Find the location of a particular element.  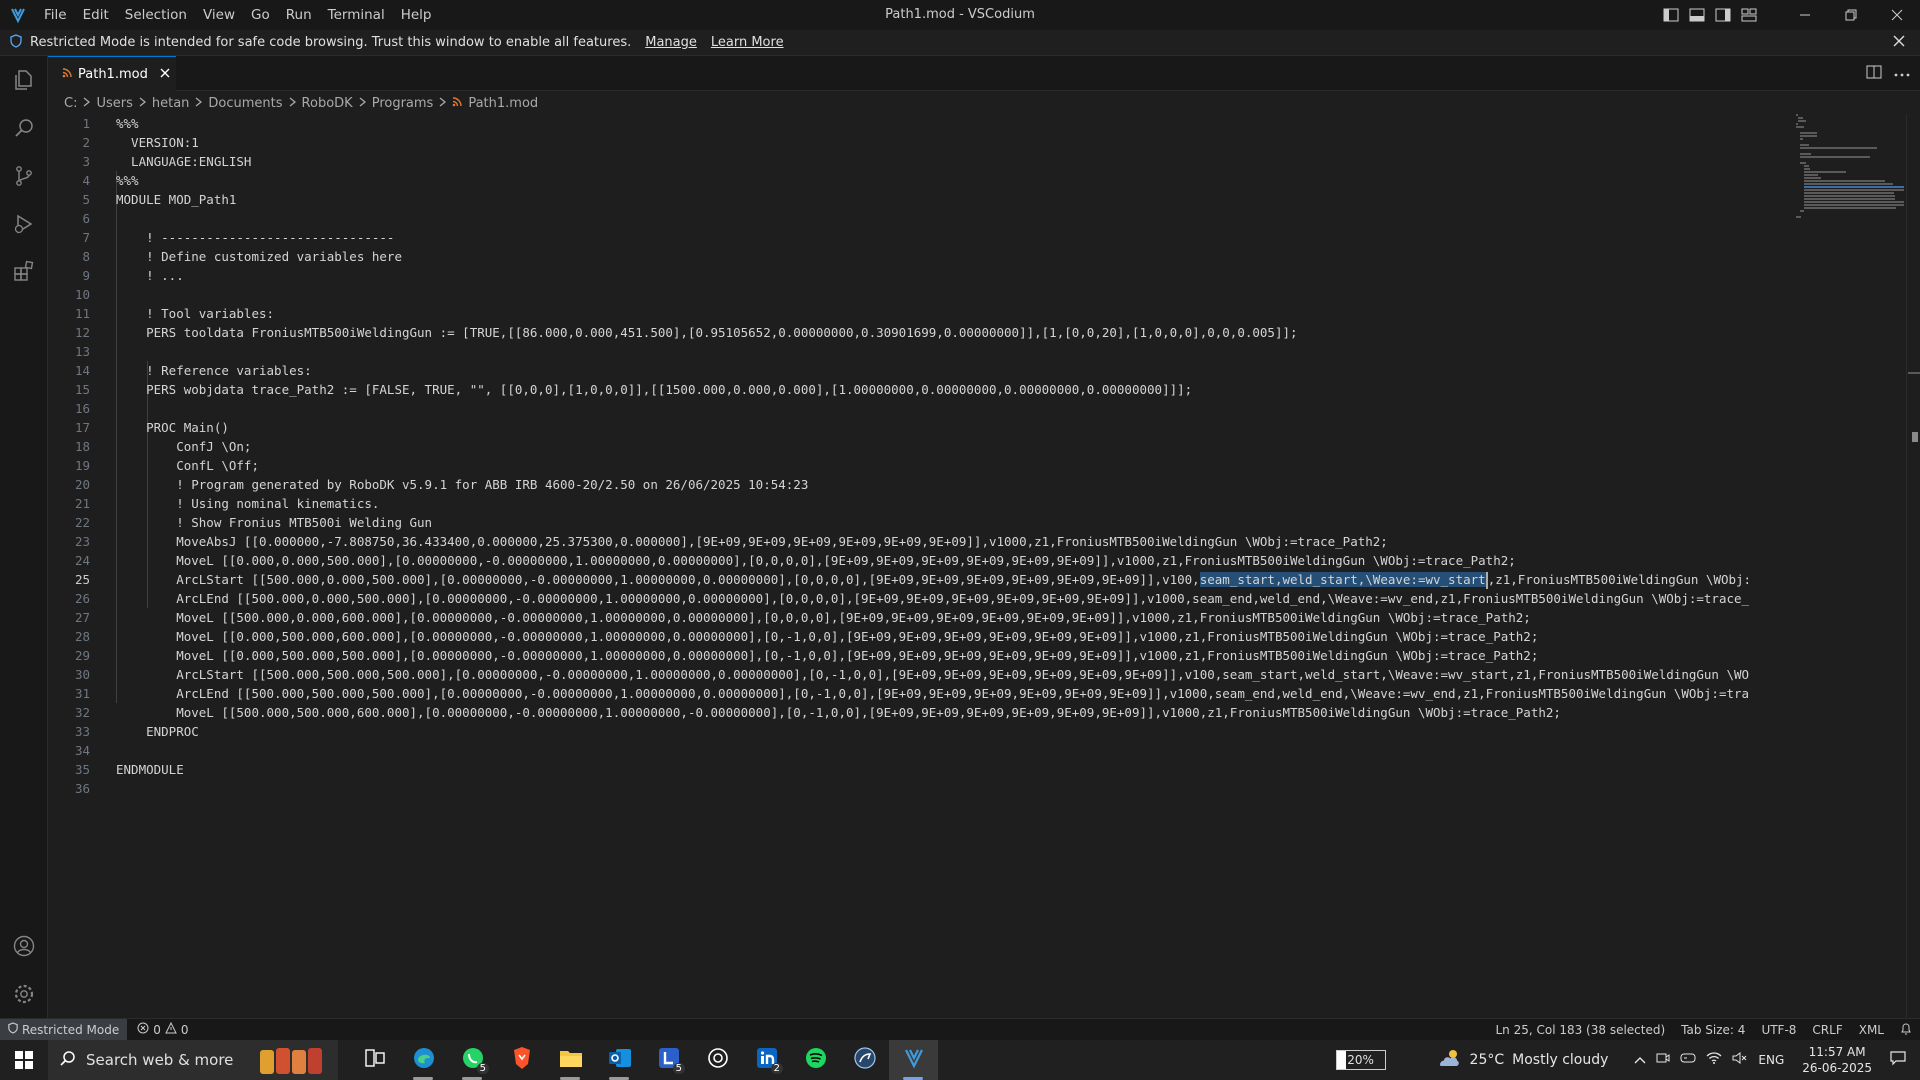

close-window-icon is located at coordinates (1897, 15).